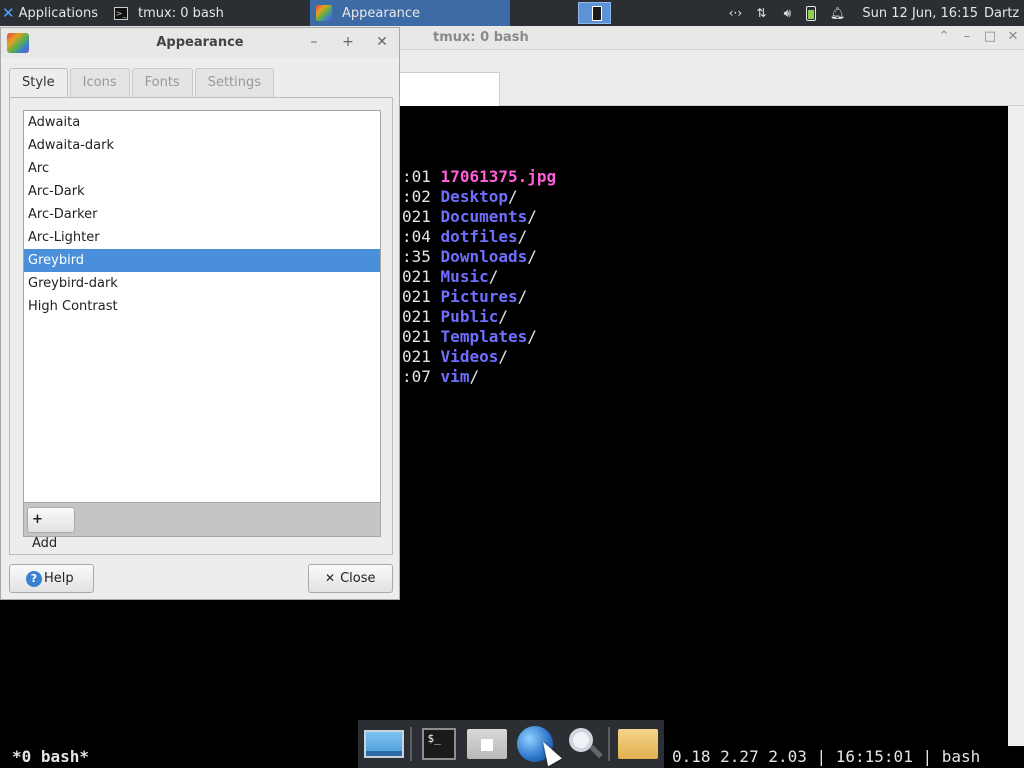 This screenshot has width=1024, height=768. I want to click on listing-time: :04, so click(416, 236).